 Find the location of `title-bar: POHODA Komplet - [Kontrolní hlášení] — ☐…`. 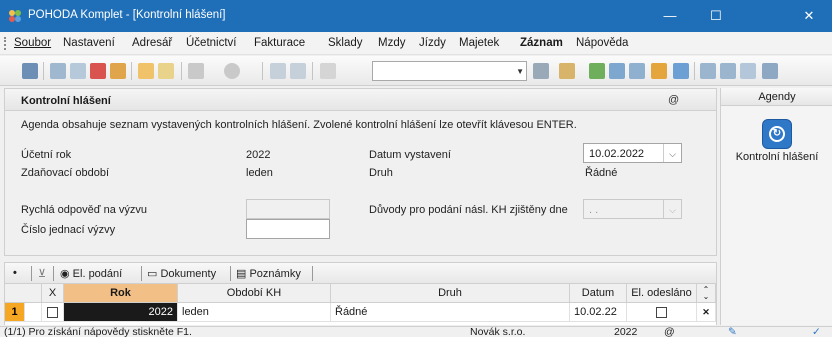

title-bar: POHODA Komplet - [Kontrolní hlášení] — ☐… is located at coordinates (416, 16).